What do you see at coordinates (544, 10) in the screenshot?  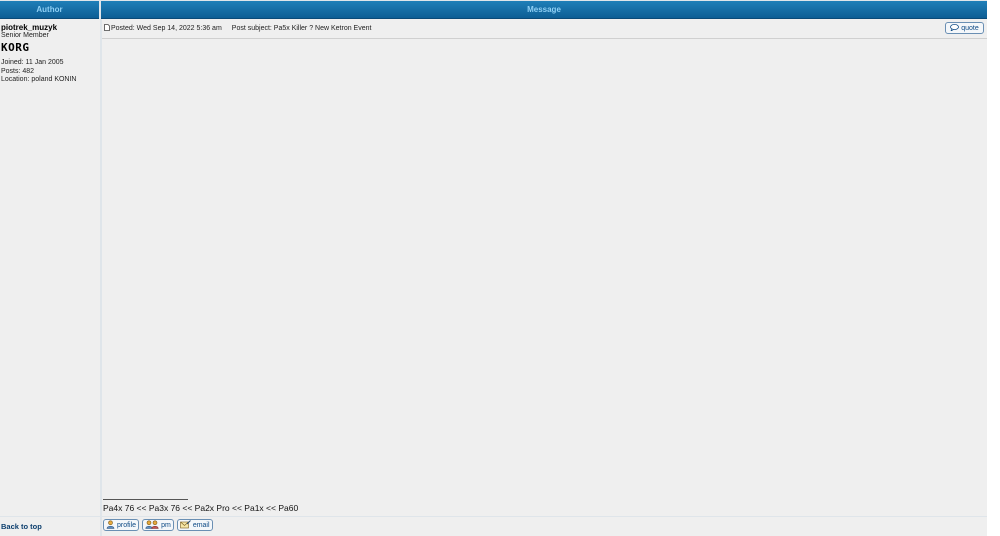 I see `message-column-header: Message` at bounding box center [544, 10].